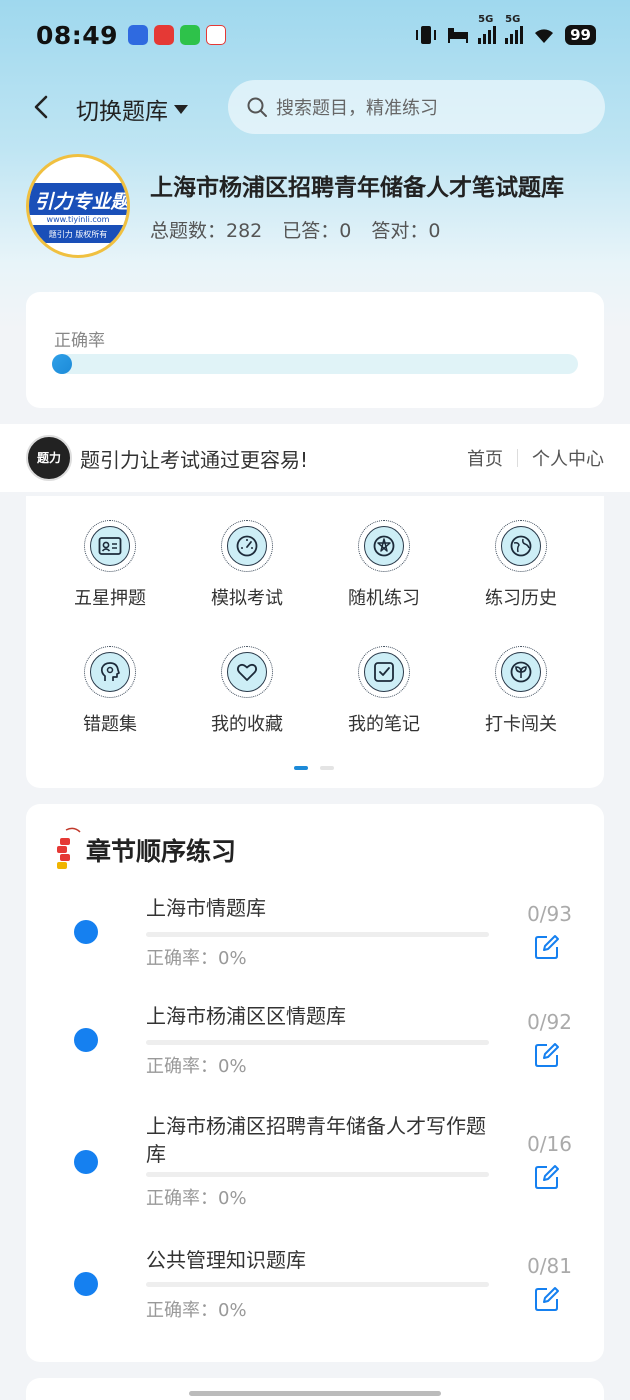 Image resolution: width=630 pixels, height=1400 pixels. Describe the element at coordinates (246, 1016) in the screenshot. I see `chapter-name: 上海市杨浦区区情题库` at that location.